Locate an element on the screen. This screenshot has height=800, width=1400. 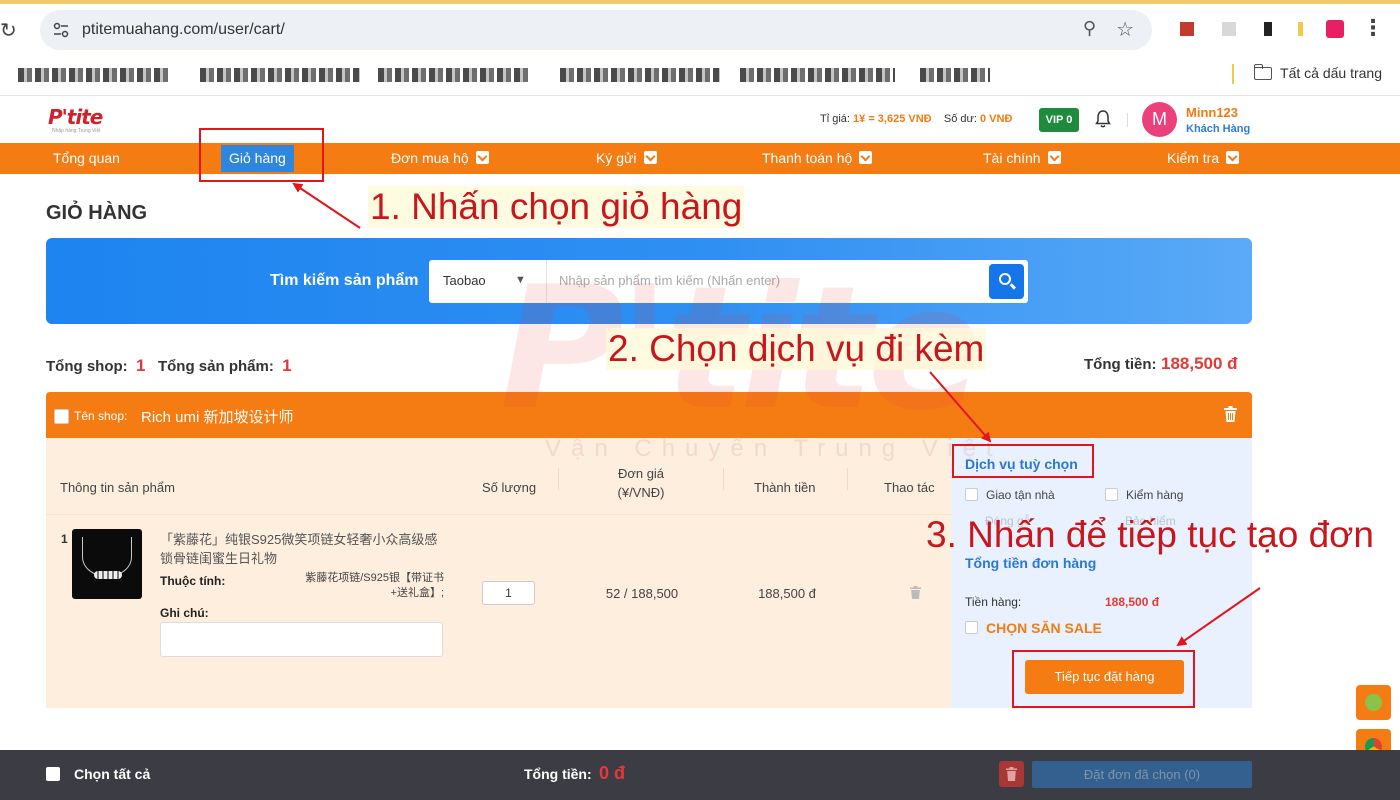
platform-select: Taobao ▼ is located at coordinates (488, 281).